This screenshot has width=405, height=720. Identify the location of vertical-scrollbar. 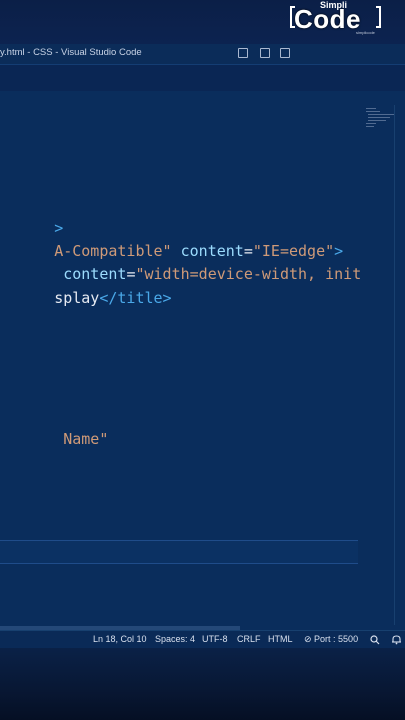
(399, 365).